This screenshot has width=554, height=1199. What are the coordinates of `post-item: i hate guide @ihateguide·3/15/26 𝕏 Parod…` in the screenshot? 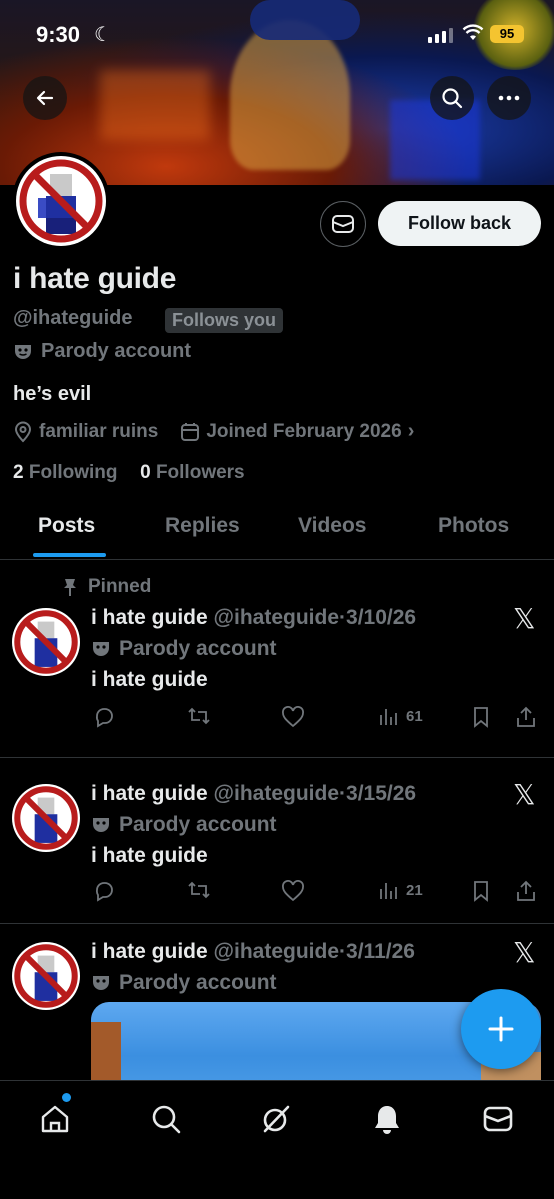 It's located at (277, 841).